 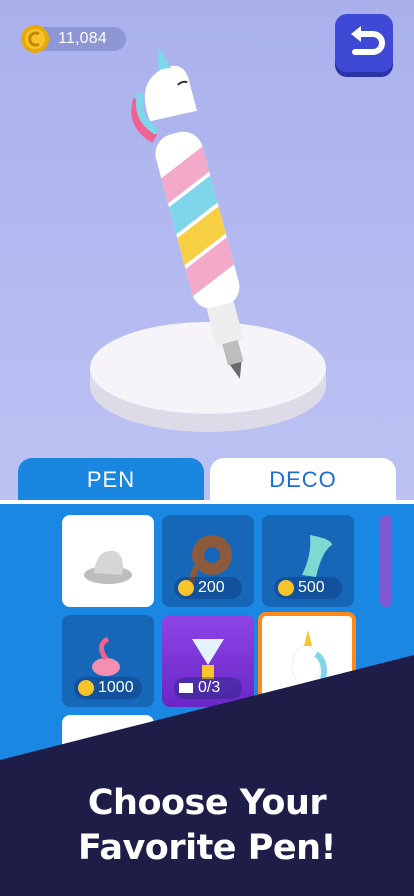 I want to click on display-pedestal, so click(x=208, y=368).